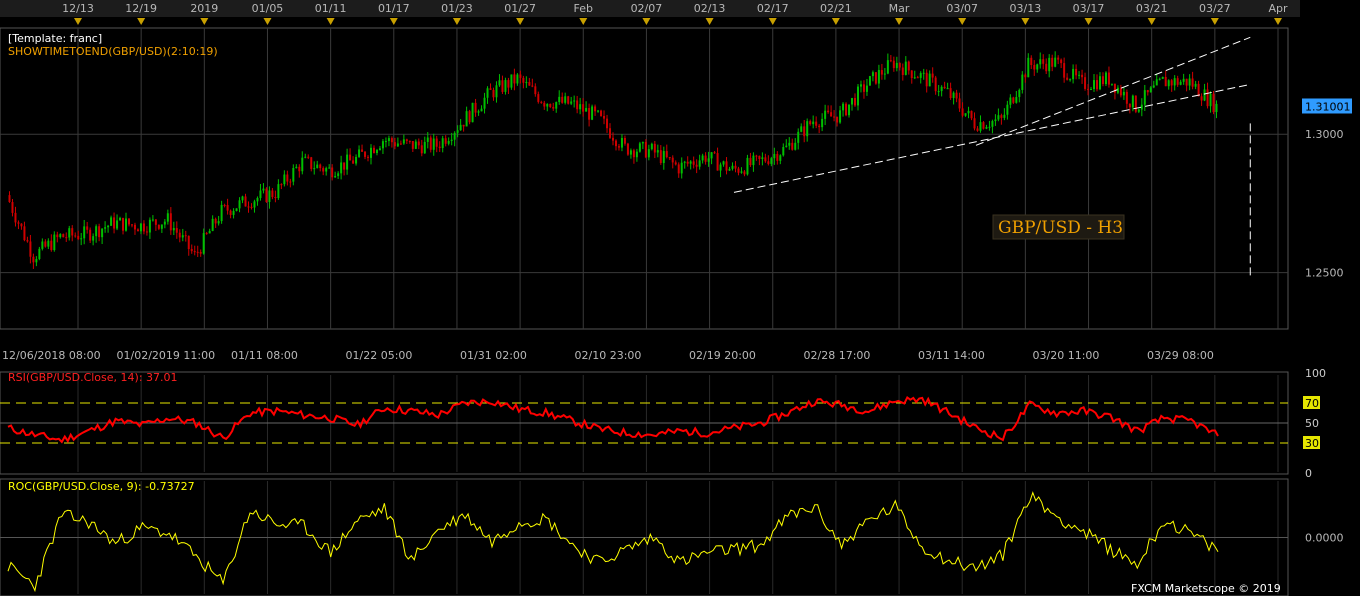 The width and height of the screenshot is (1360, 596). What do you see at coordinates (101, 486) in the screenshot?
I see `roc-label: ROC(GBP/USD.Close, 9): -0.73727` at bounding box center [101, 486].